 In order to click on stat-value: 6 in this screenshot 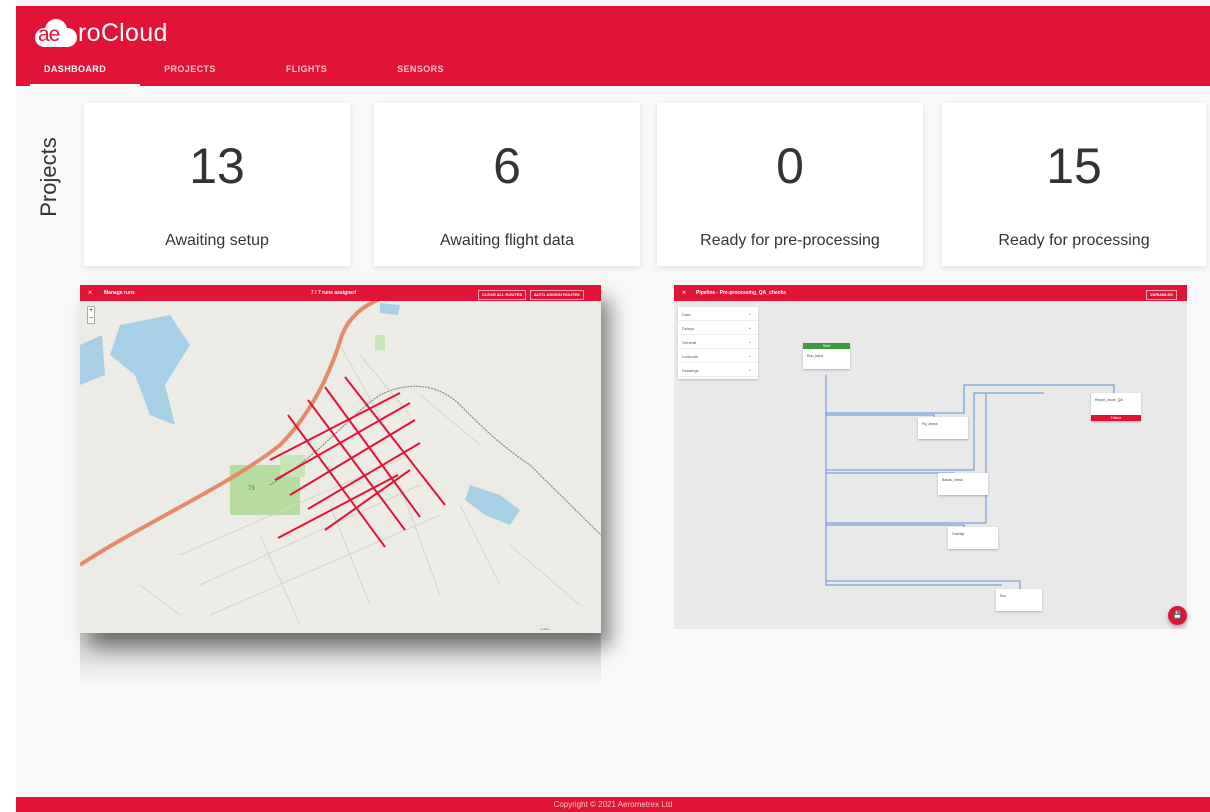, I will do `click(507, 166)`.